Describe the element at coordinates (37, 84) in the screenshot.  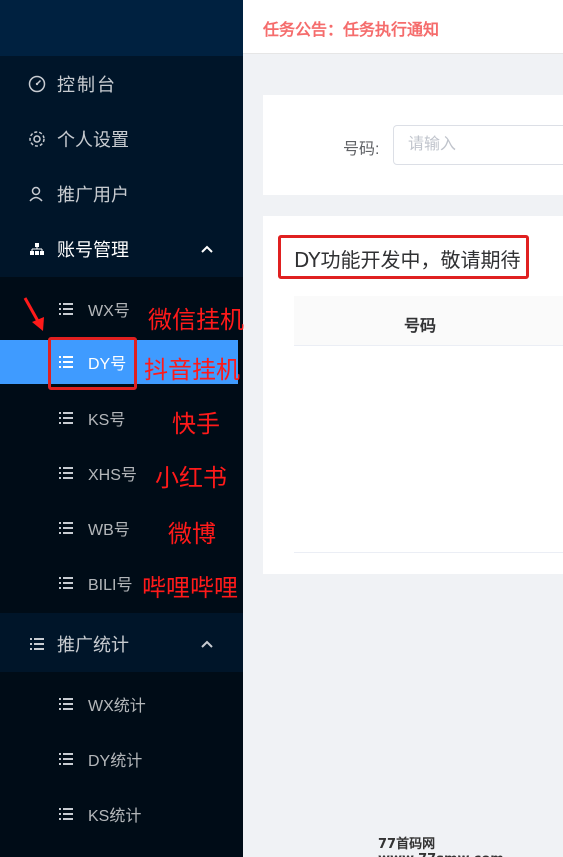
I see `dashboard-icon` at that location.